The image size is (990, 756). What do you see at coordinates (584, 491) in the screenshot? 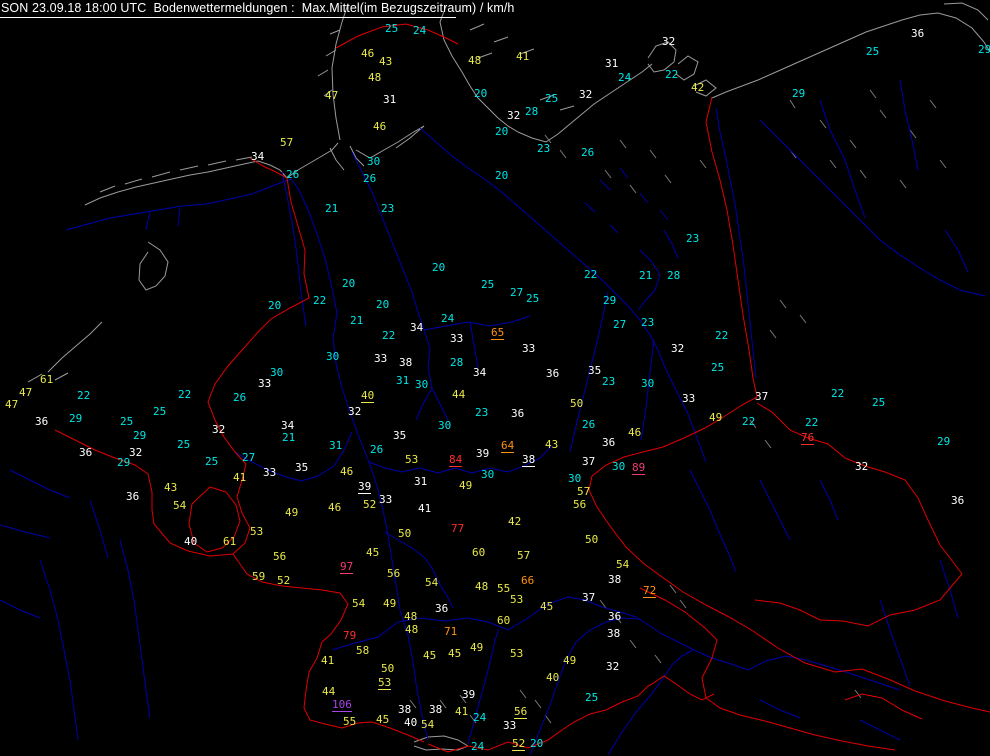
I see `station-value: 57` at bounding box center [584, 491].